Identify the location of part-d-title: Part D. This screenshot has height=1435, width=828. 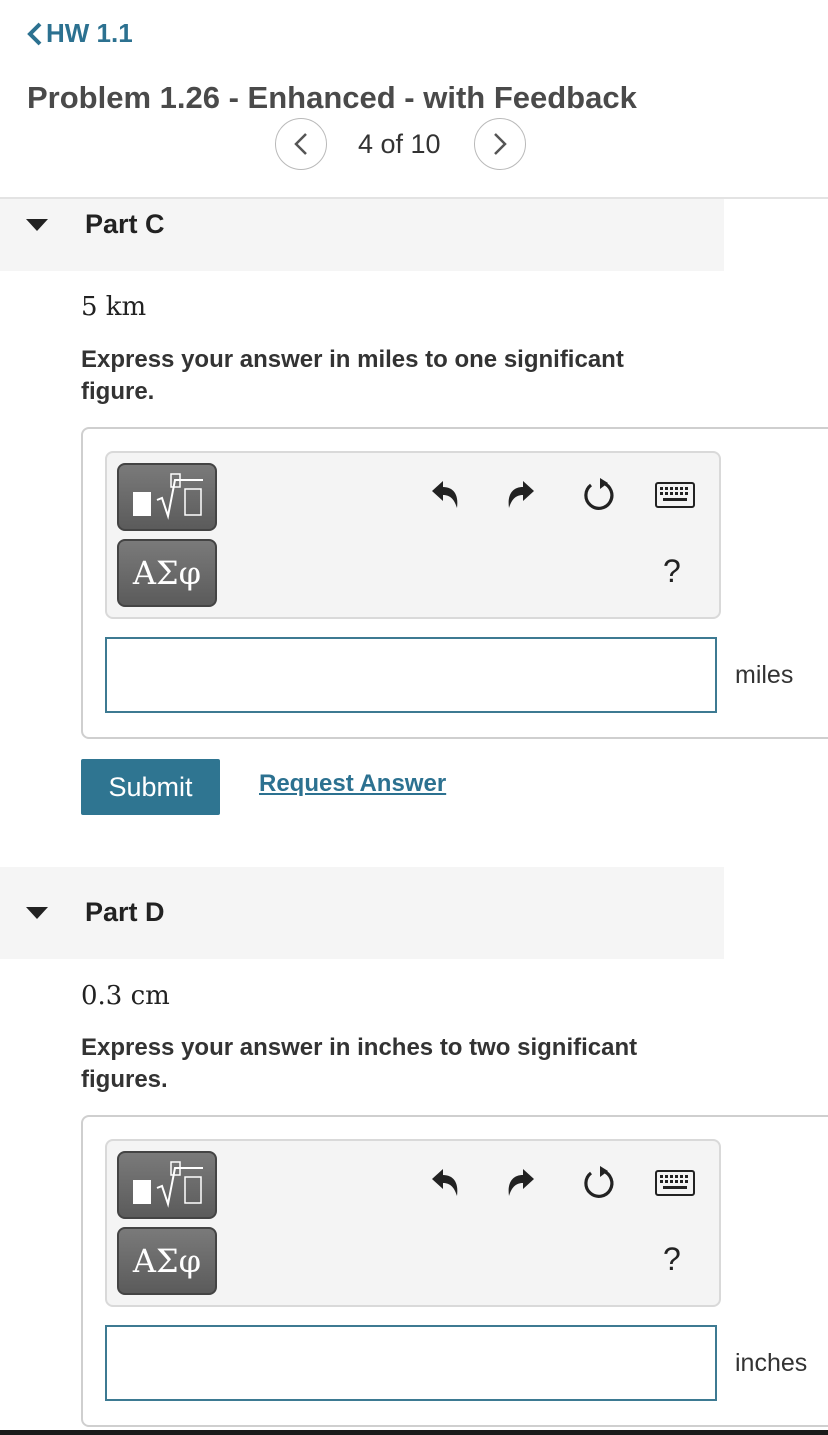
(125, 912).